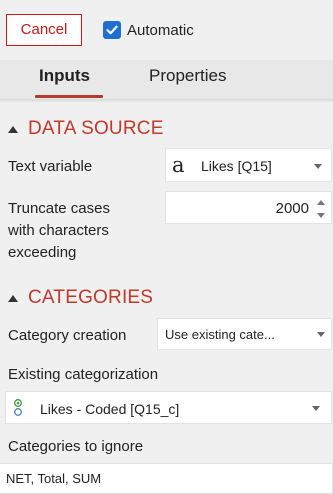 Image resolution: width=333 pixels, height=494 pixels. I want to click on data-source-section-header: DATA SOURCE, so click(86, 129).